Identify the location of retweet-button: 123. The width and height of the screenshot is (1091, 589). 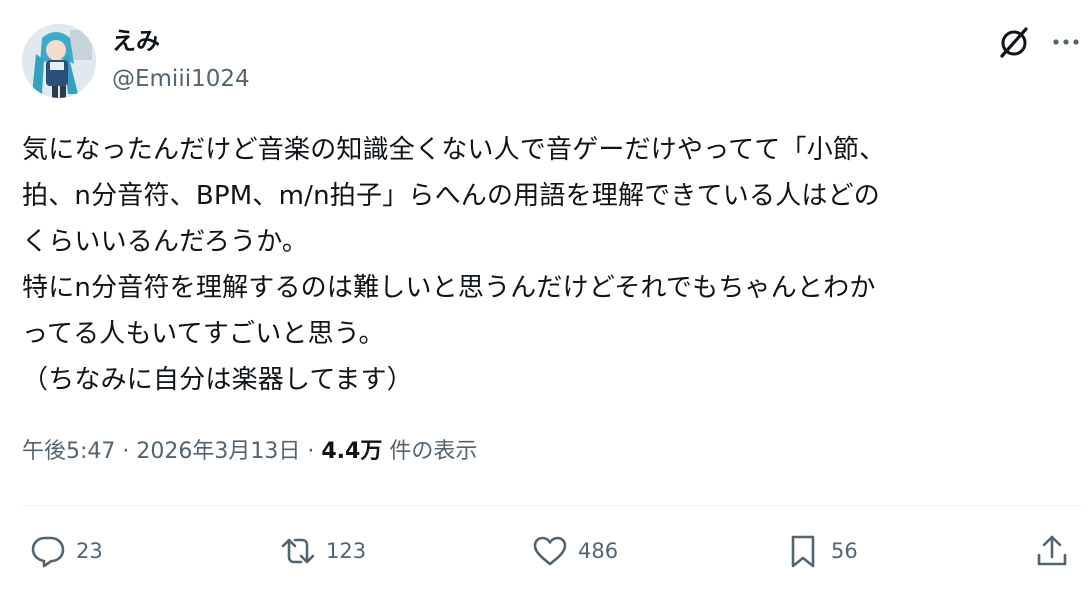
(323, 551).